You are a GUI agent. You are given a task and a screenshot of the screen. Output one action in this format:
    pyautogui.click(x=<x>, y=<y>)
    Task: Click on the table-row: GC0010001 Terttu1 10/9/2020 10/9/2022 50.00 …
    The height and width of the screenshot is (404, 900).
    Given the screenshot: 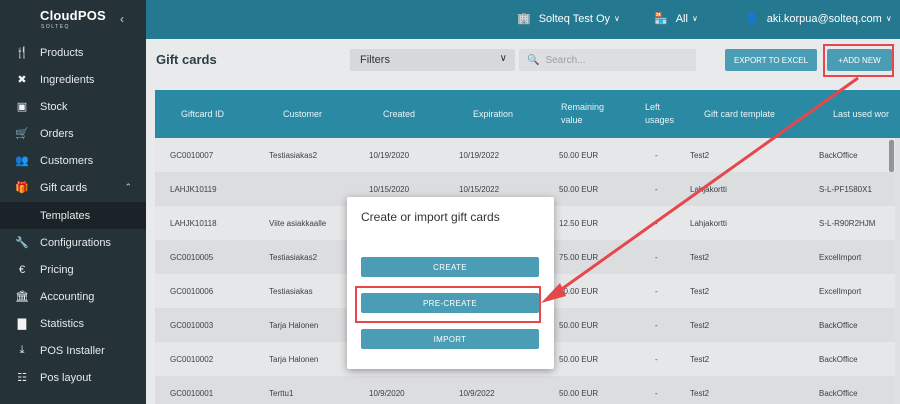 What is the action you would take?
    pyautogui.click(x=525, y=390)
    